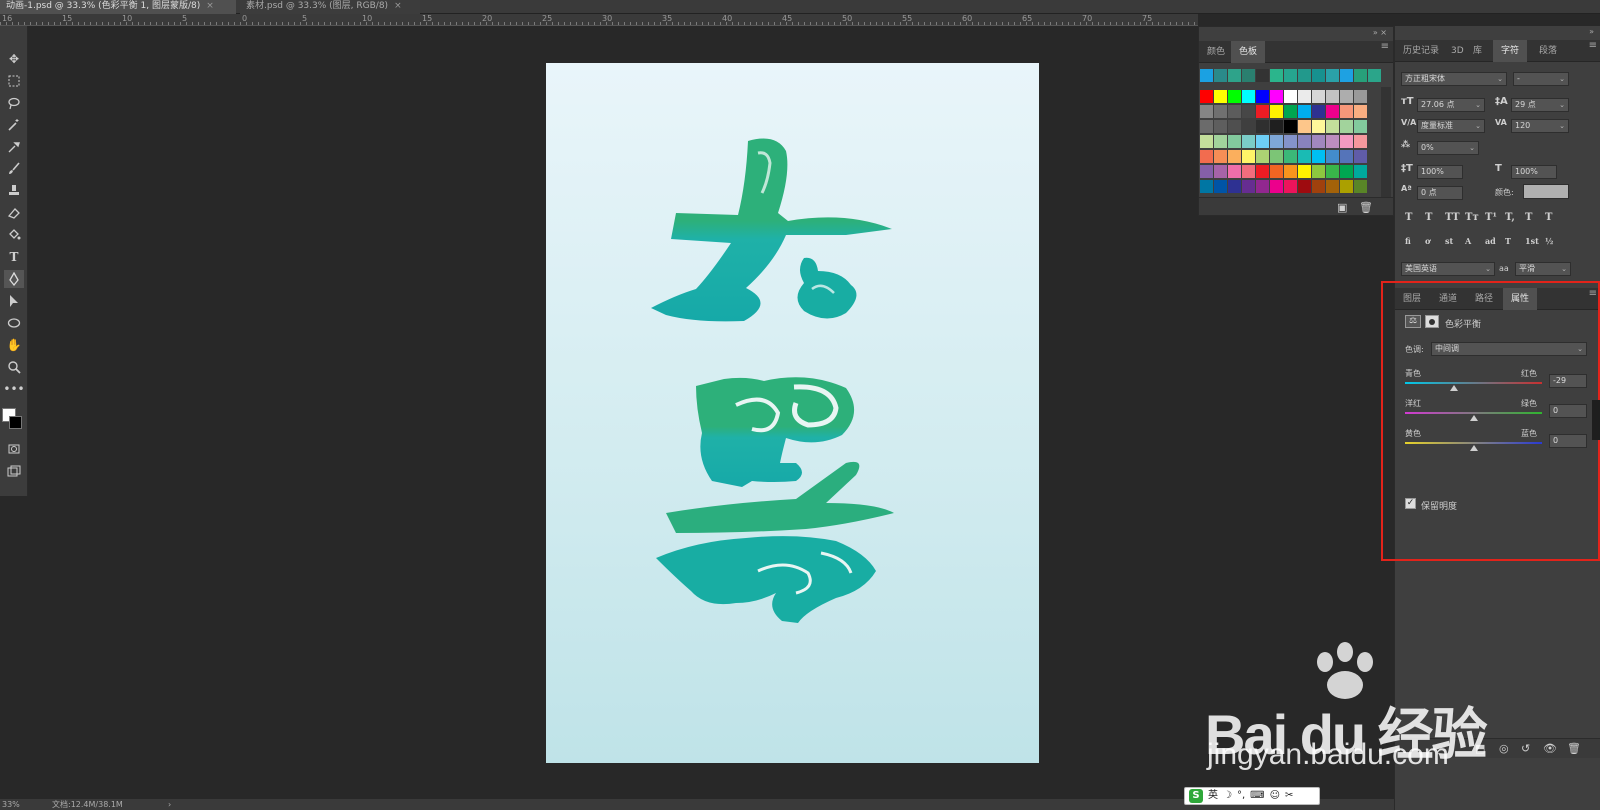 Image resolution: width=1600 pixels, height=810 pixels. I want to click on magic-wand-tool-icon, so click(14, 125).